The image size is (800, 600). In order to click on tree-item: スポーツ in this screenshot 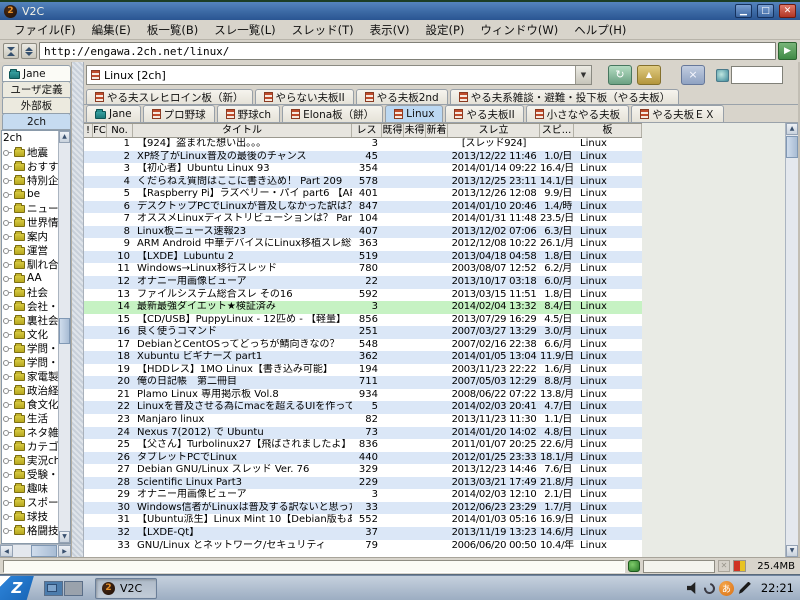, I will do `click(30, 502)`.